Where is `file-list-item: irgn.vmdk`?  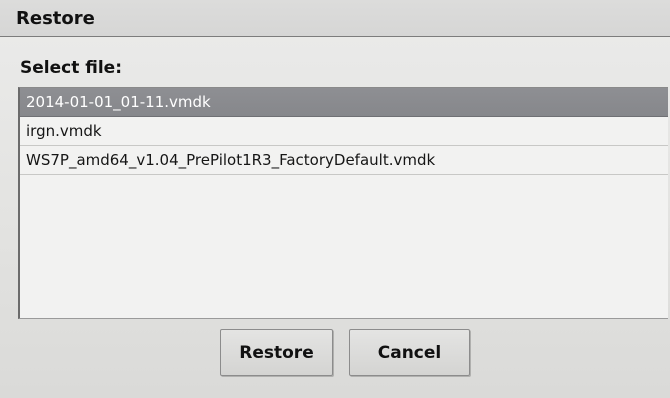 file-list-item: irgn.vmdk is located at coordinates (344, 131).